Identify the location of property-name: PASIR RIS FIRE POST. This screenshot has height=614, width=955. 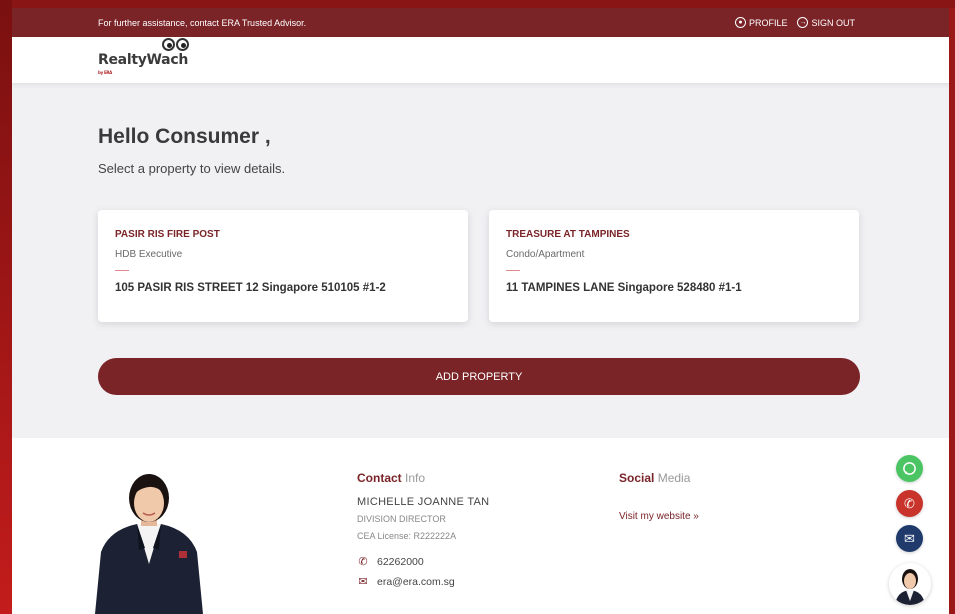
(167, 234).